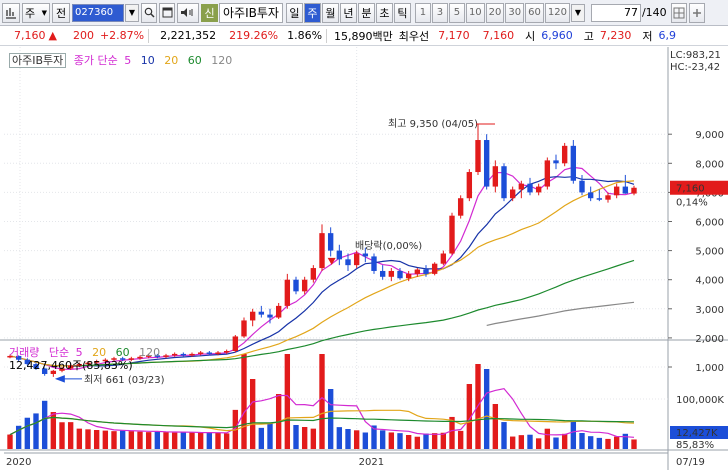  I want to click on interval-3-button: 3, so click(439, 12).